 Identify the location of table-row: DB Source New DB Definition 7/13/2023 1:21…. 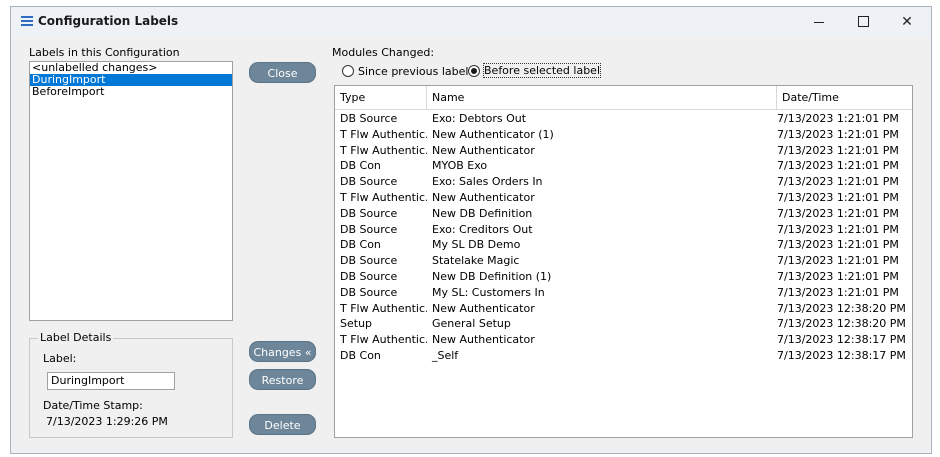
(623, 213).